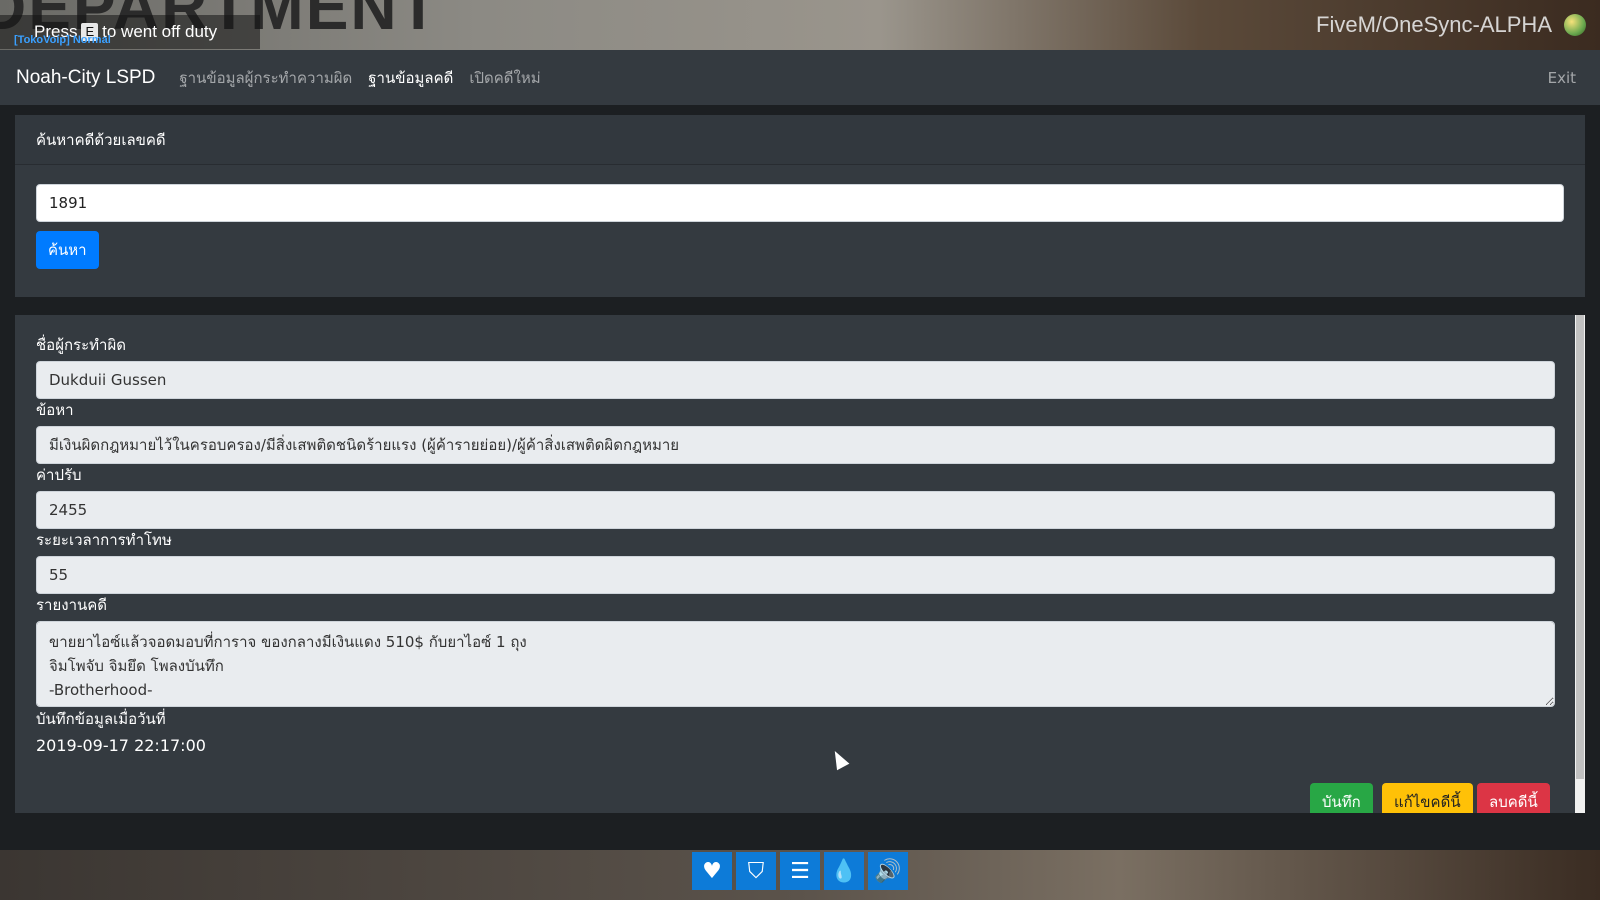  Describe the element at coordinates (844, 871) in the screenshot. I see `water-drop-icon: 💧` at that location.